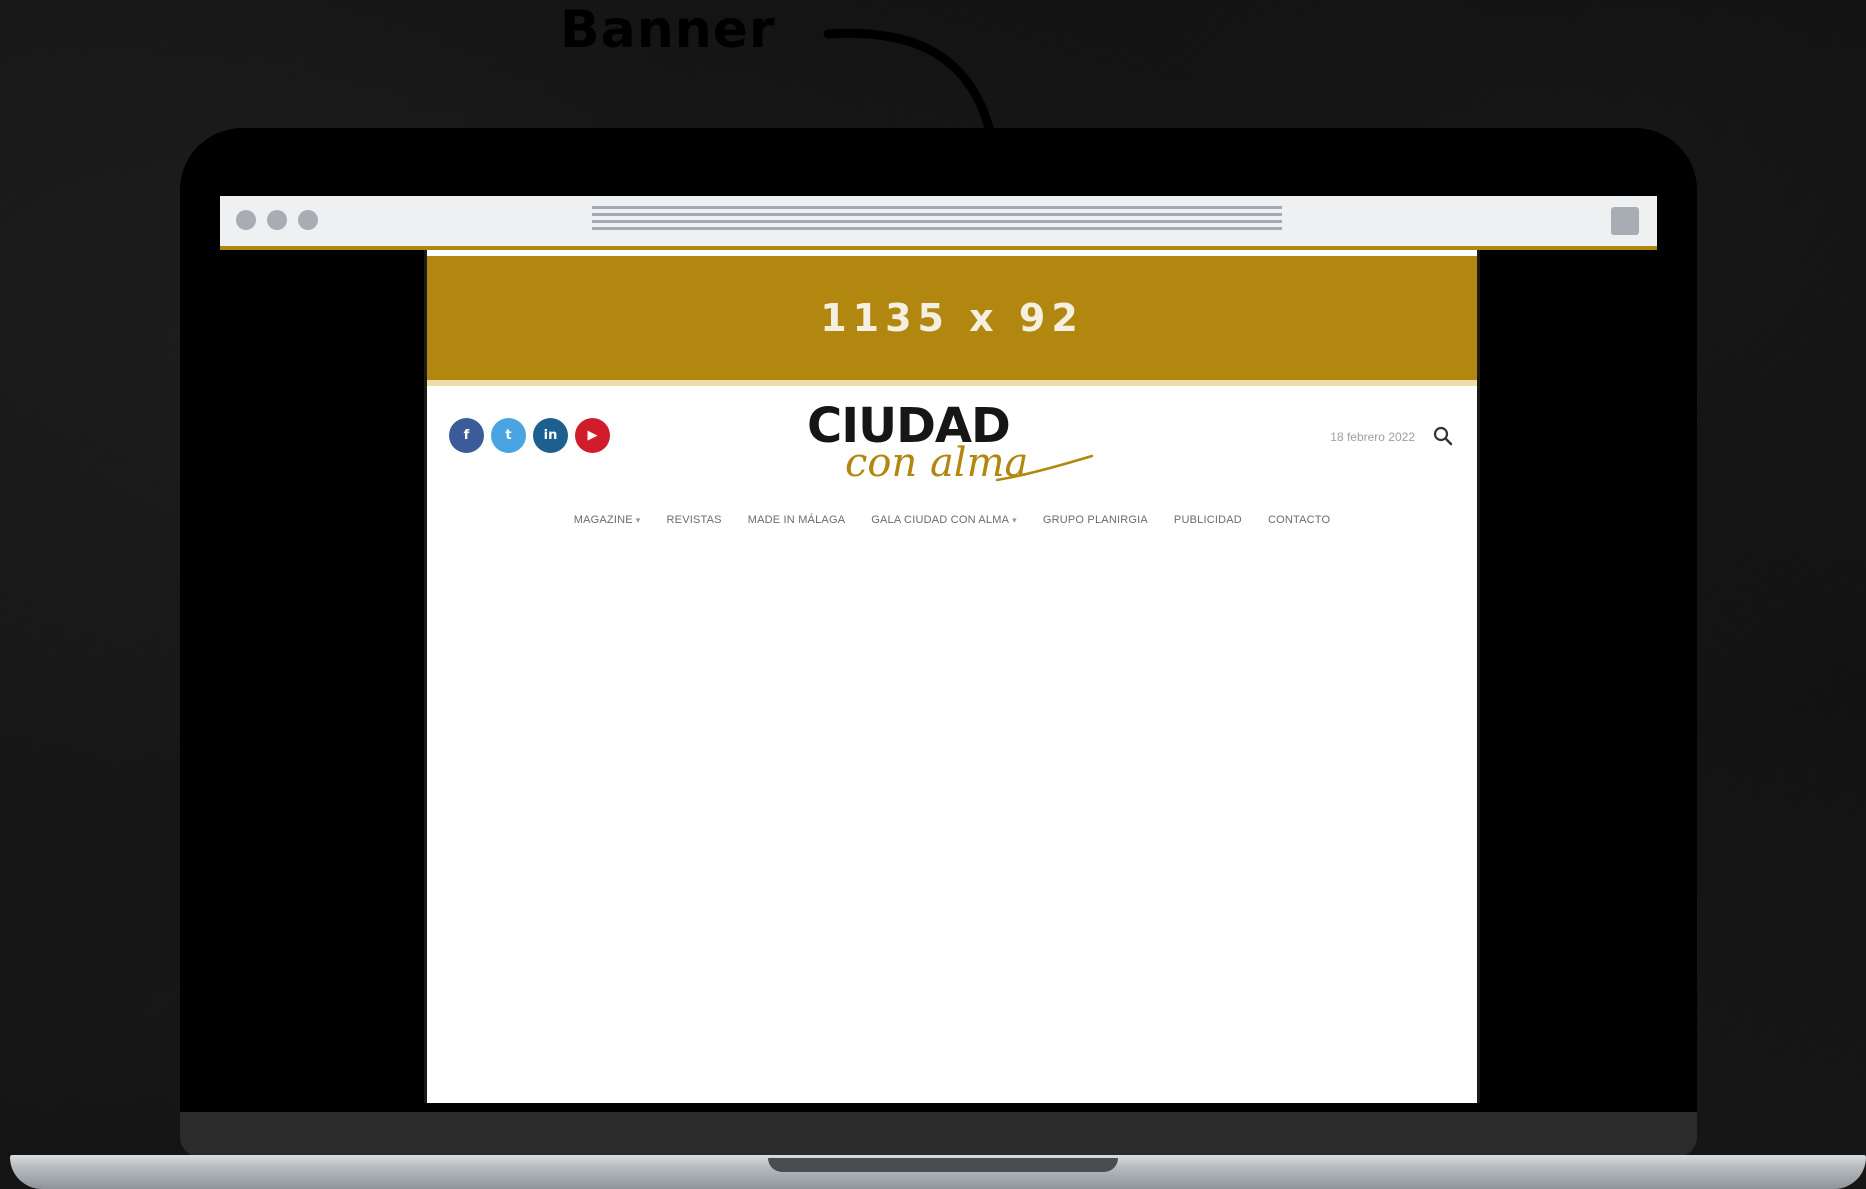 This screenshot has height=1189, width=1866. I want to click on logo-swoosh-icon, so click(1044, 468).